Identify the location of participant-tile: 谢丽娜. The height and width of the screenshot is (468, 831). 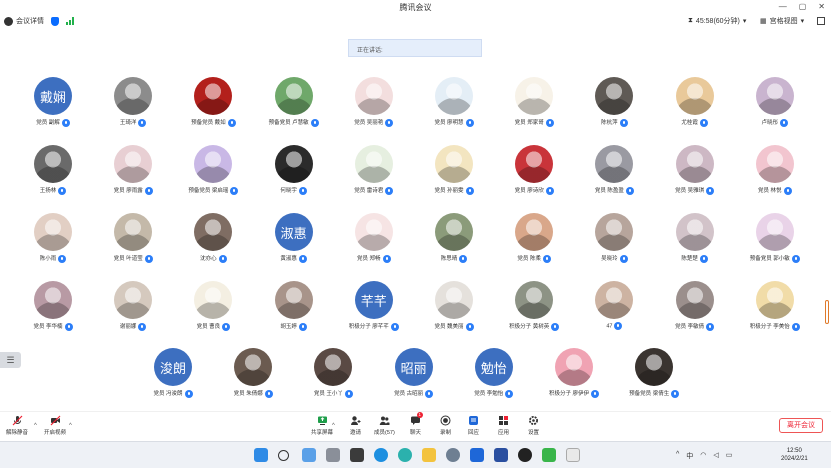
(133, 309).